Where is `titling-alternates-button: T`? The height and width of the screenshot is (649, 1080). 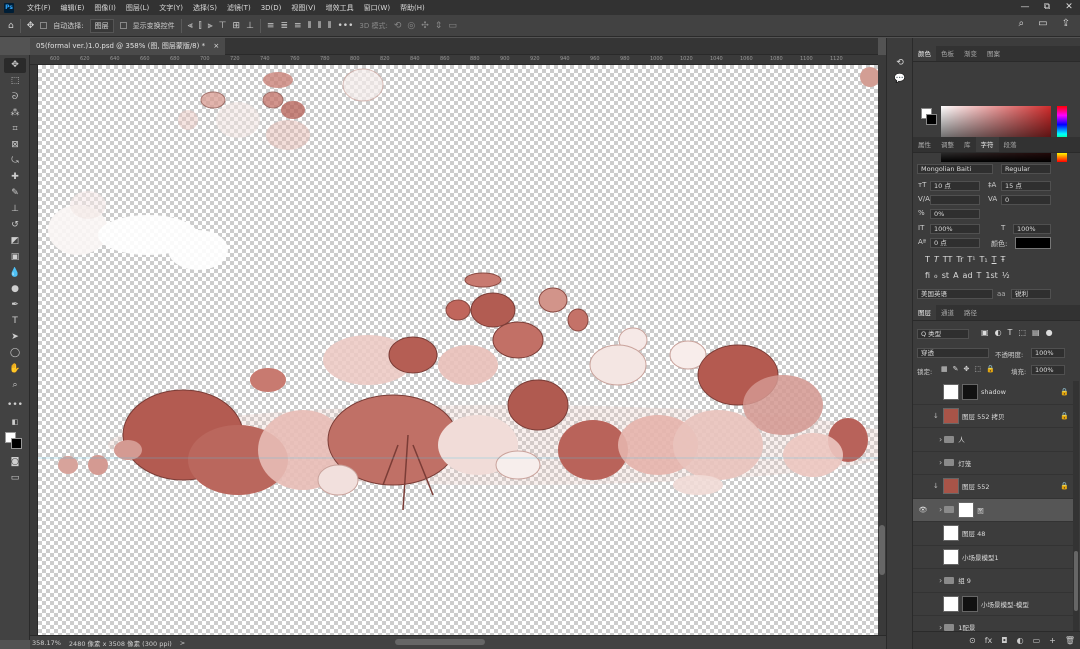 titling-alternates-button: T is located at coordinates (979, 275).